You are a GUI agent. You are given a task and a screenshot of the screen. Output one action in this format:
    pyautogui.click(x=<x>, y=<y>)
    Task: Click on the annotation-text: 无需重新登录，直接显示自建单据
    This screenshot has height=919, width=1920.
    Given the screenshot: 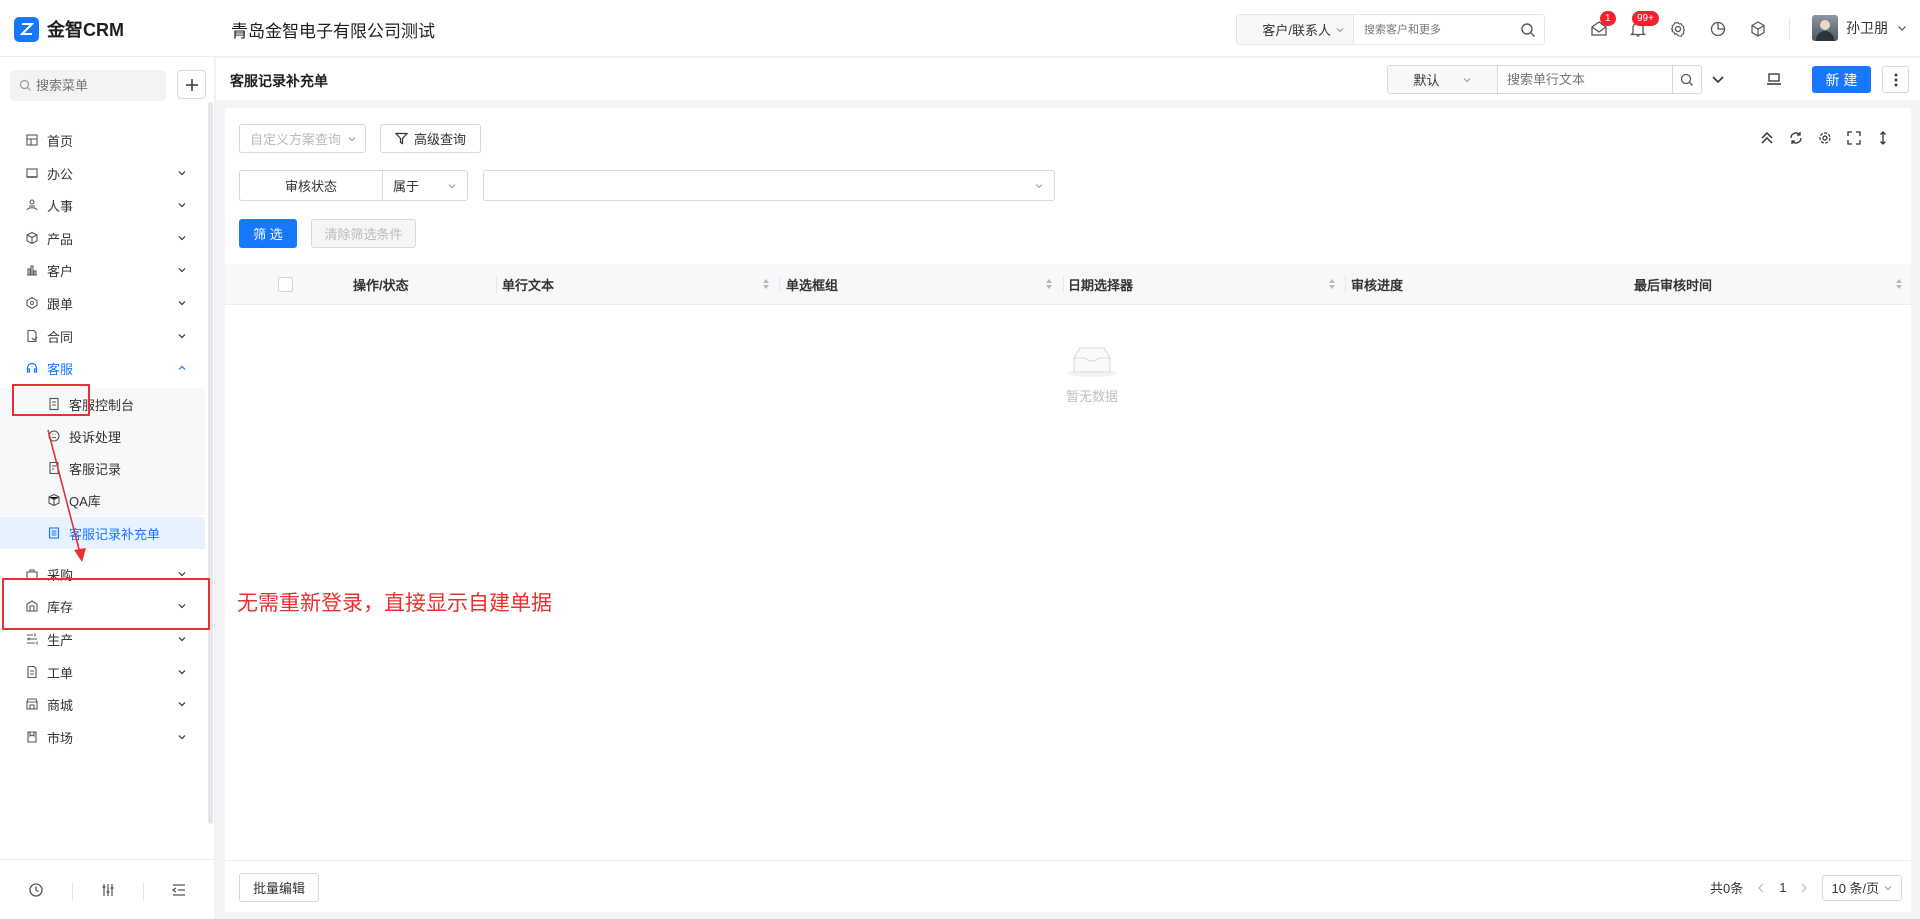 What is the action you would take?
    pyautogui.click(x=394, y=603)
    